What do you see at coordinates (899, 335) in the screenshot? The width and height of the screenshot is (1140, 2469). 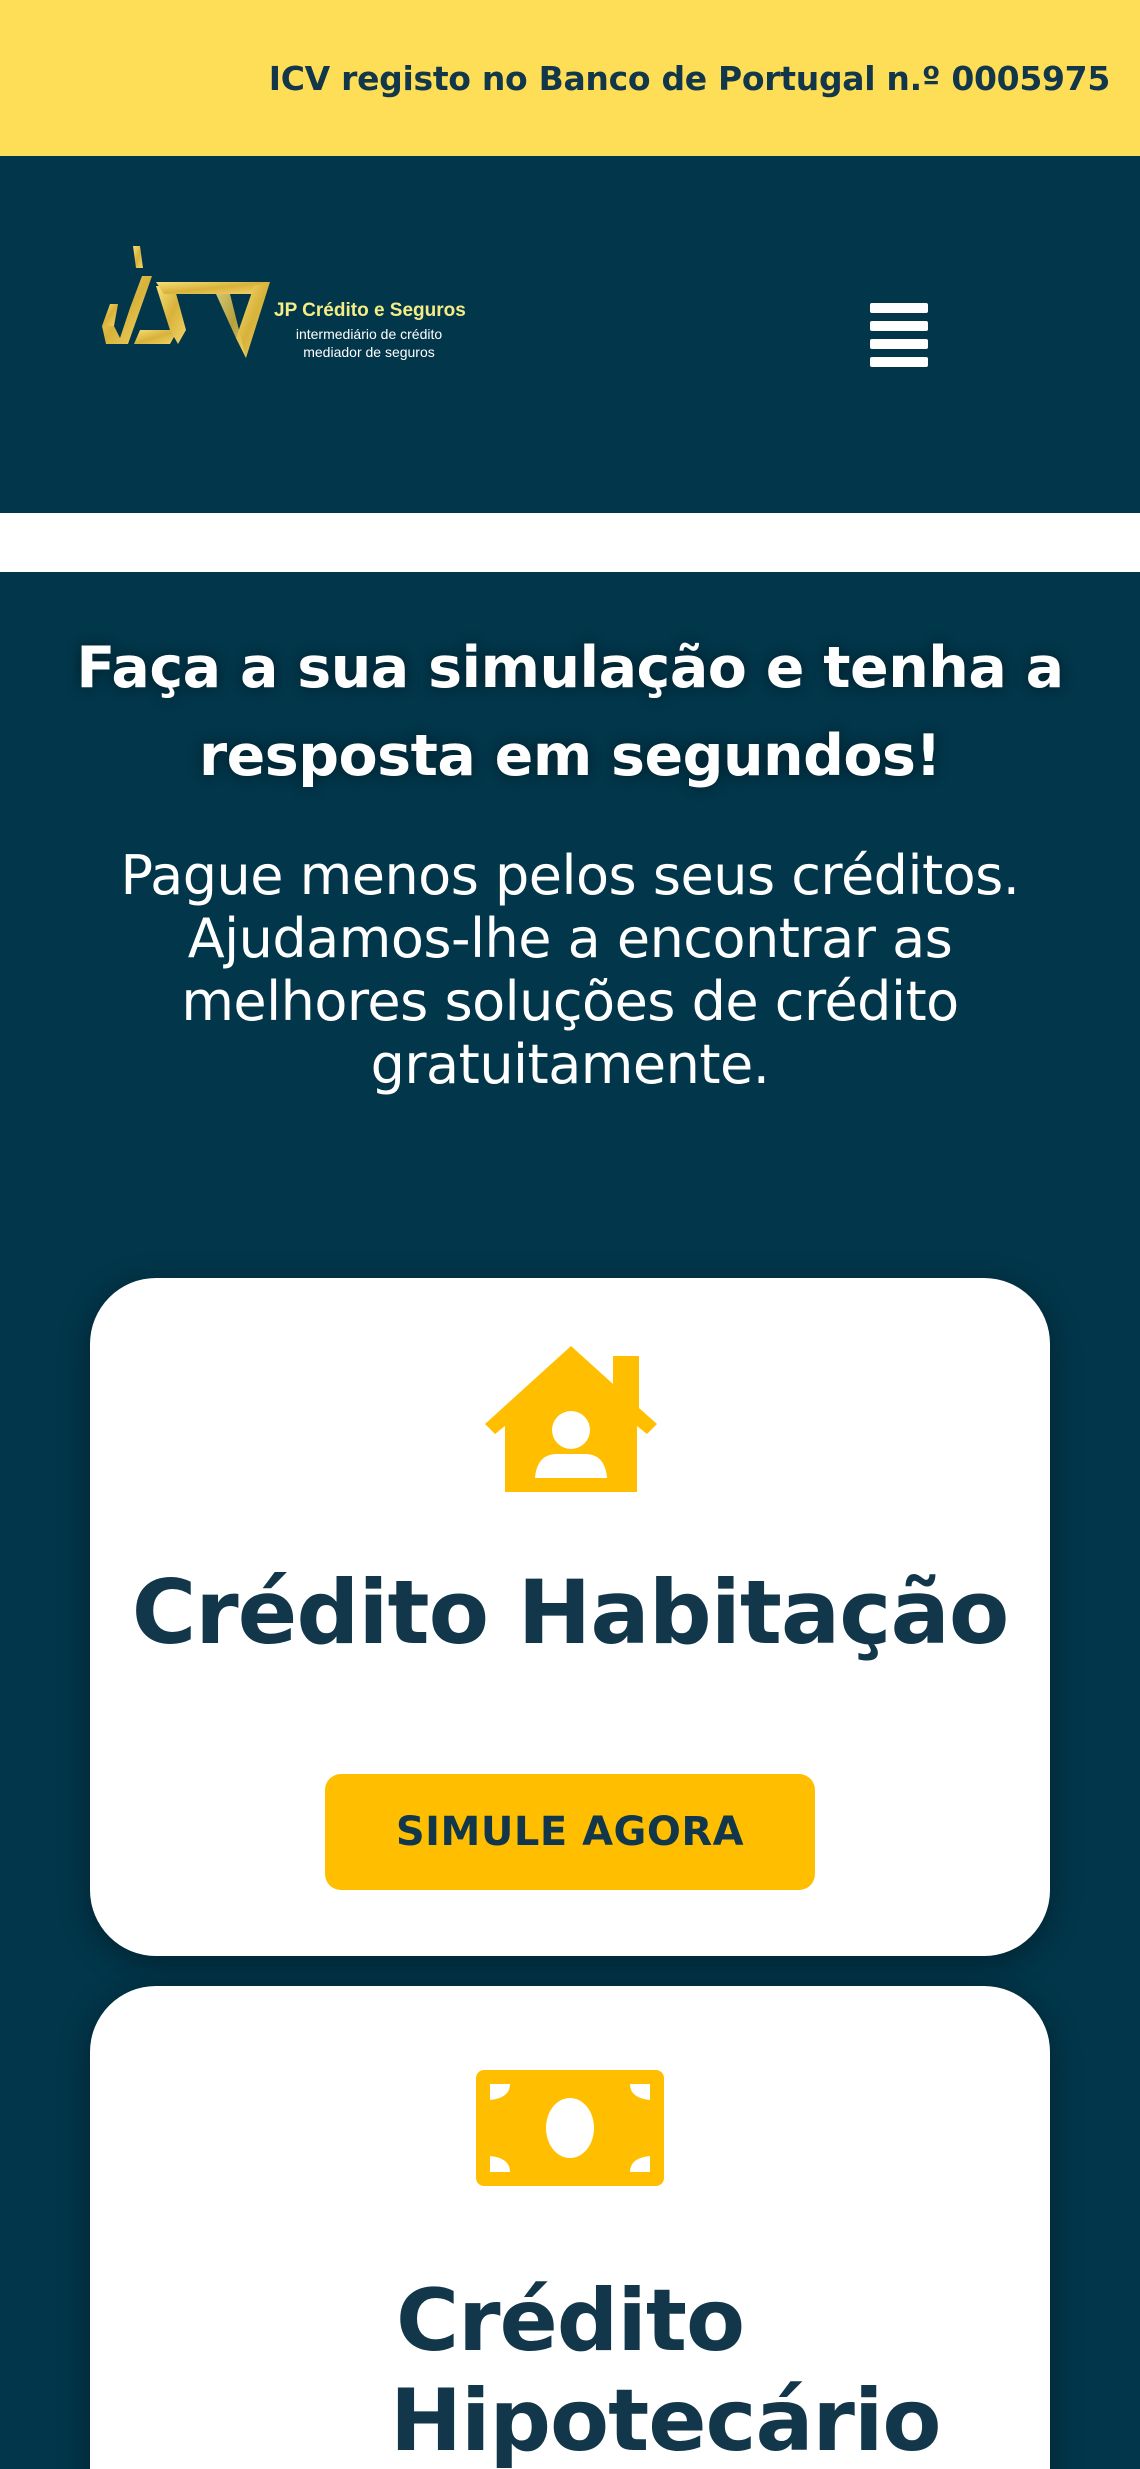 I see `hamburger-icon` at bounding box center [899, 335].